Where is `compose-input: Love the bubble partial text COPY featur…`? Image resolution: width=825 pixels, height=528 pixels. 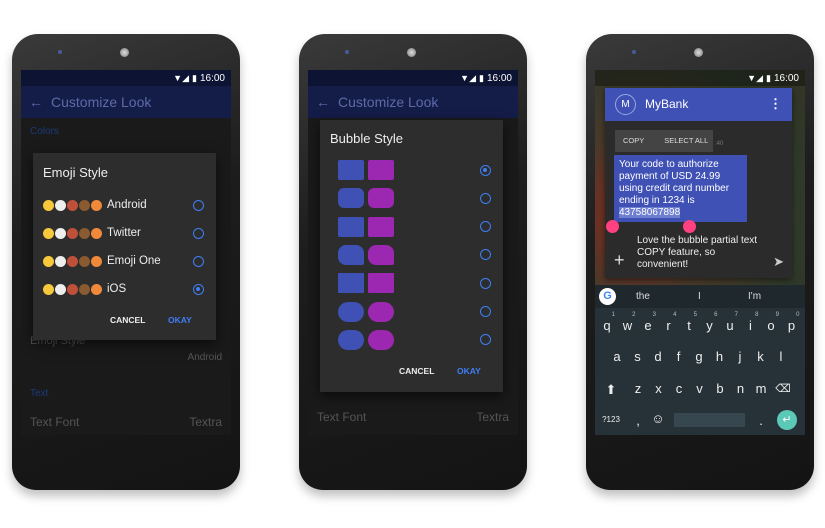 compose-input: Love the bubble partial text COPY featur… is located at coordinates (702, 253).